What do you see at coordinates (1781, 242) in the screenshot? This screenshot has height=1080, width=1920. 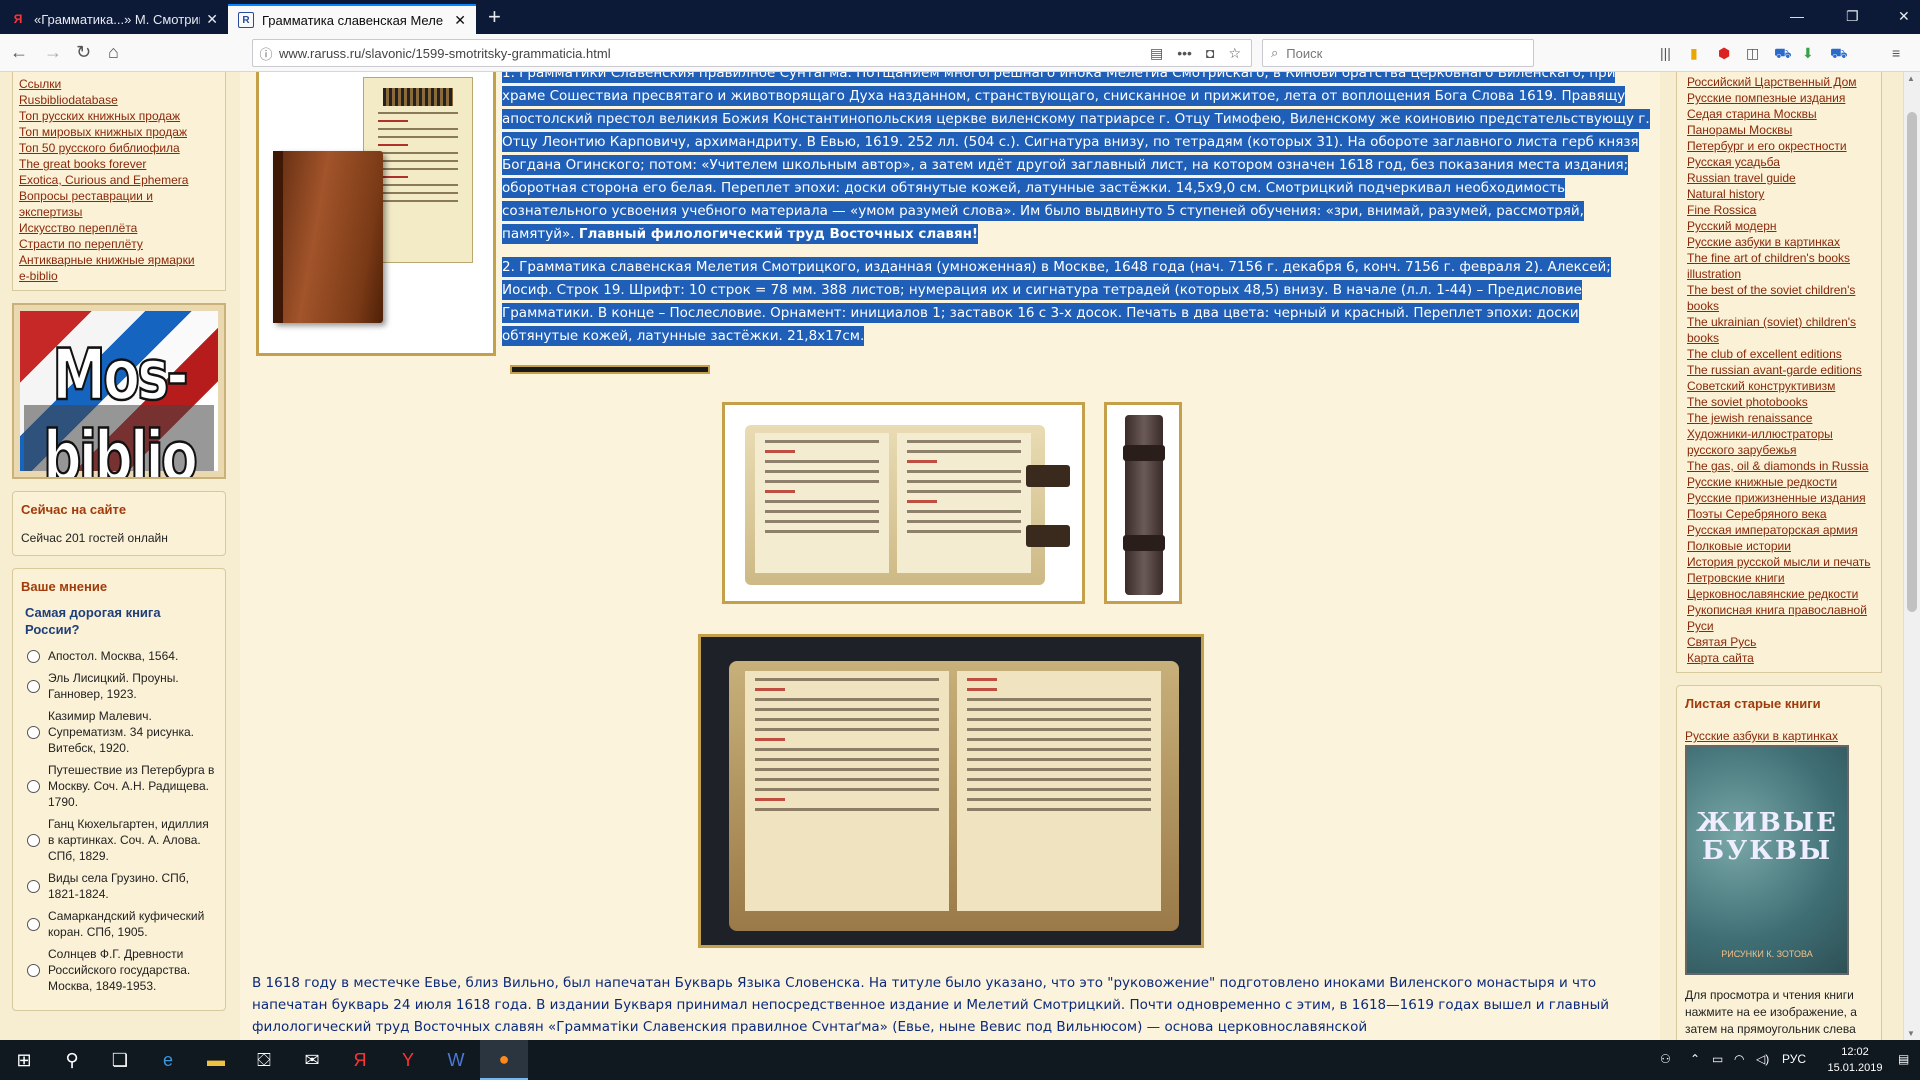 I see `right-link: Русские азбуки в картинках` at bounding box center [1781, 242].